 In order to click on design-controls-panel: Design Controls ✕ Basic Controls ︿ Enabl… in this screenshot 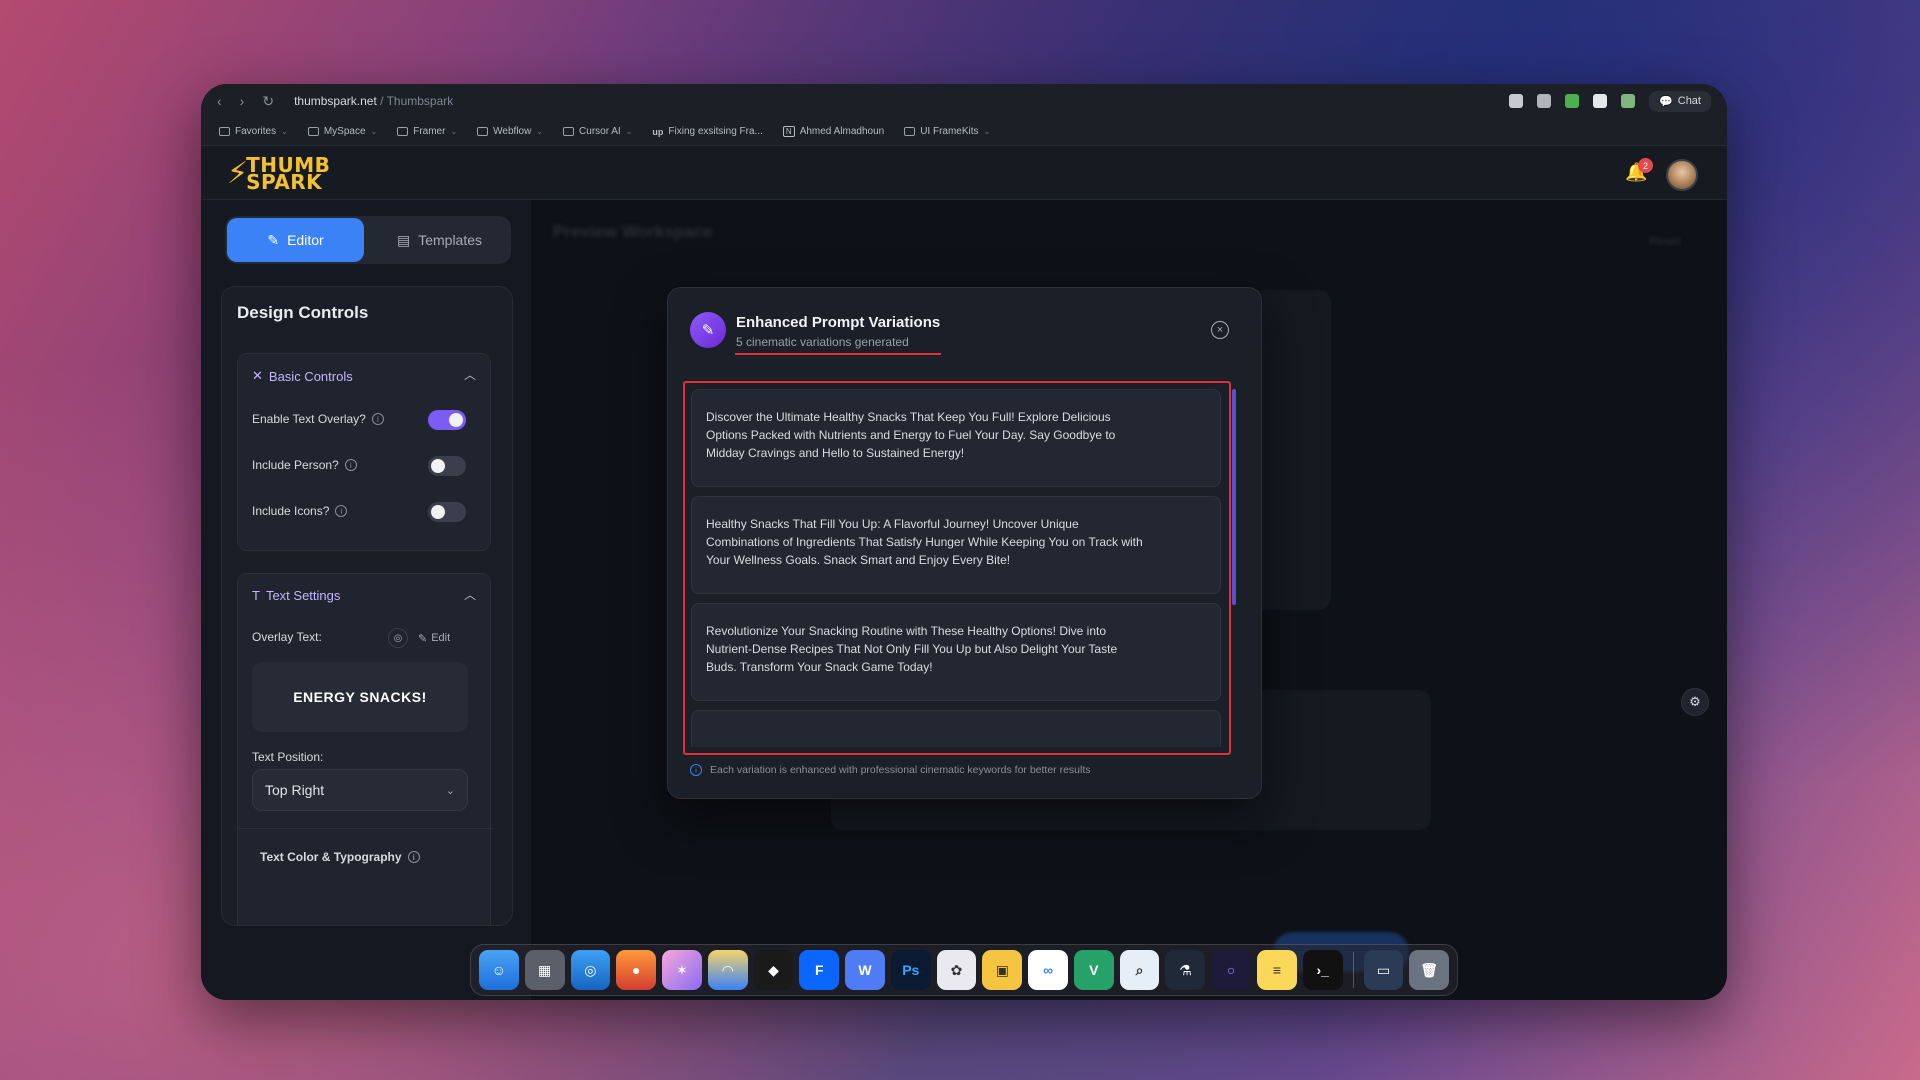, I will do `click(367, 606)`.